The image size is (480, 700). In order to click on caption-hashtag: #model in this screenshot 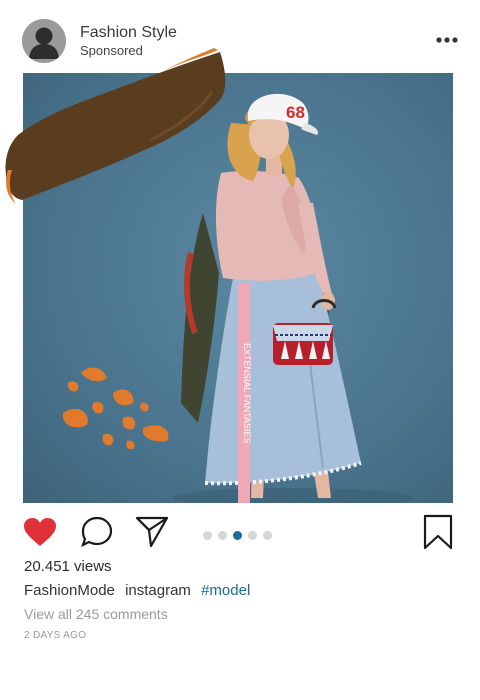, I will do `click(225, 590)`.